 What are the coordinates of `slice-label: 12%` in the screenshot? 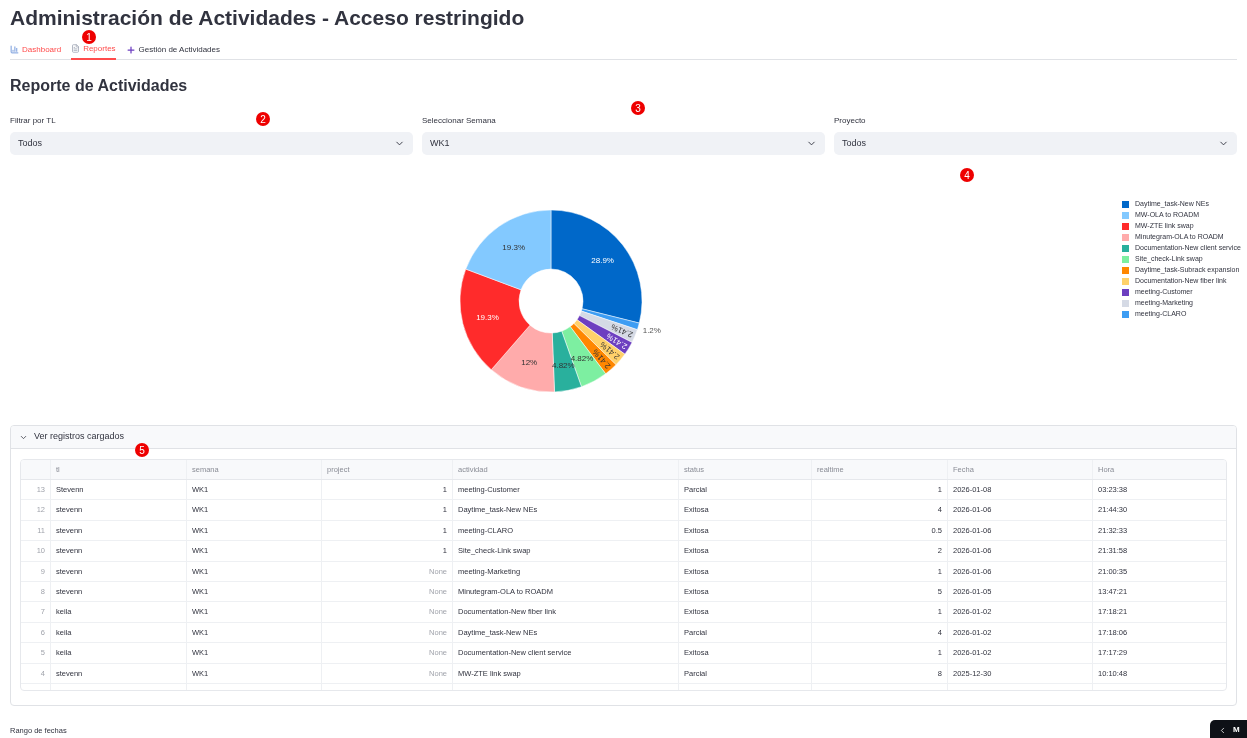 It's located at (529, 363).